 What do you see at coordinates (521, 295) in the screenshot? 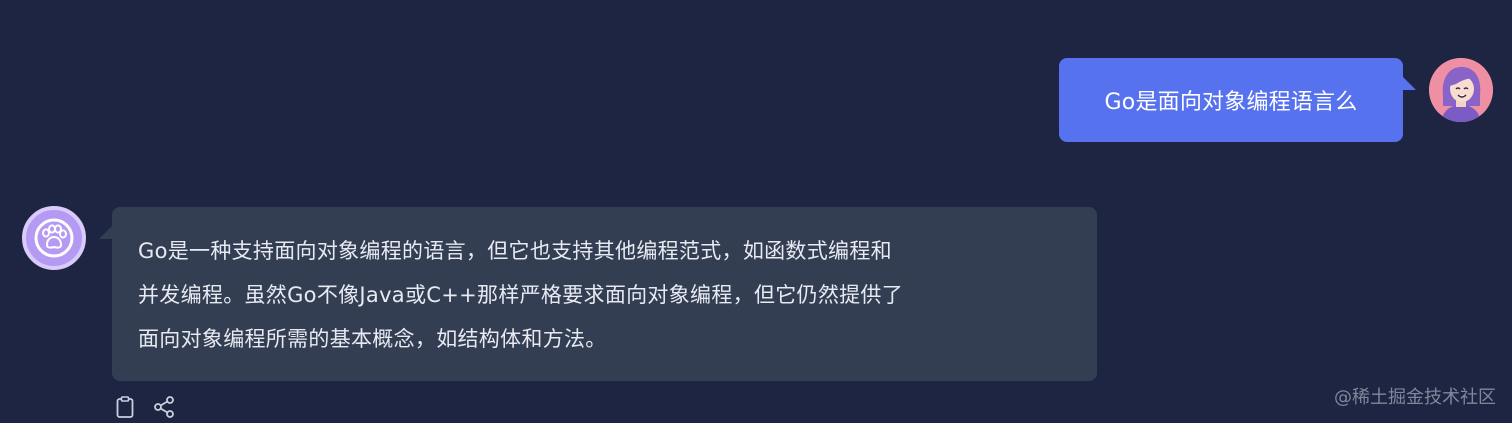
I see `assistant-message-line: 并发编程。虽然Go不像Java或C++那样严格要求面向对象编程，但它仍然提供了` at bounding box center [521, 295].